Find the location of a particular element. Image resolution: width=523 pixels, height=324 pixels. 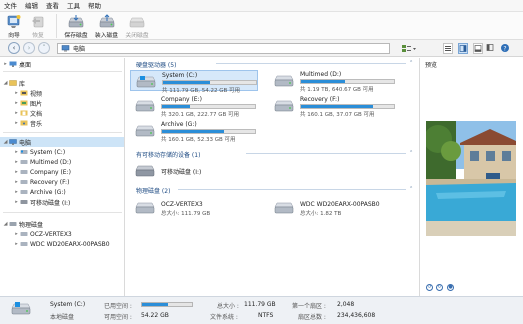

drive-tile-g: Archive (G:) 共 160.1 GB, 52.33 GB 可用 is located at coordinates (194, 131).